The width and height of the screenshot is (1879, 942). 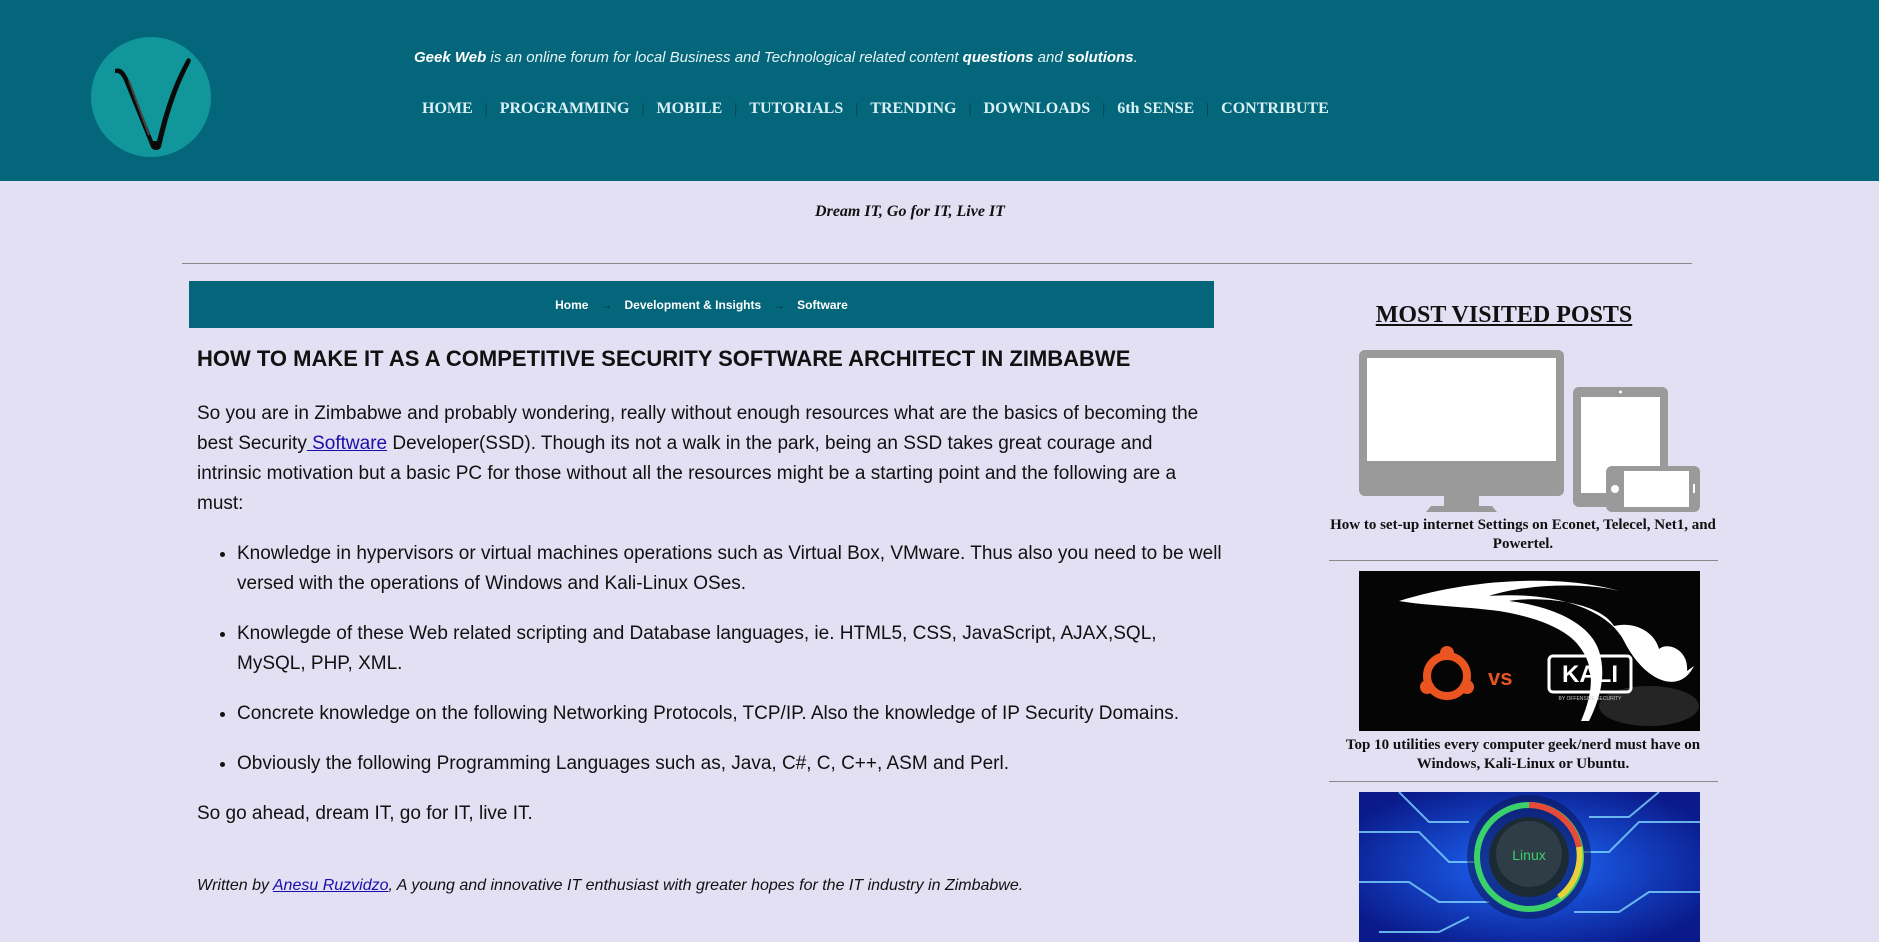 I want to click on breadcrumb: Home → Development & Insights → Software, so click(x=701, y=304).